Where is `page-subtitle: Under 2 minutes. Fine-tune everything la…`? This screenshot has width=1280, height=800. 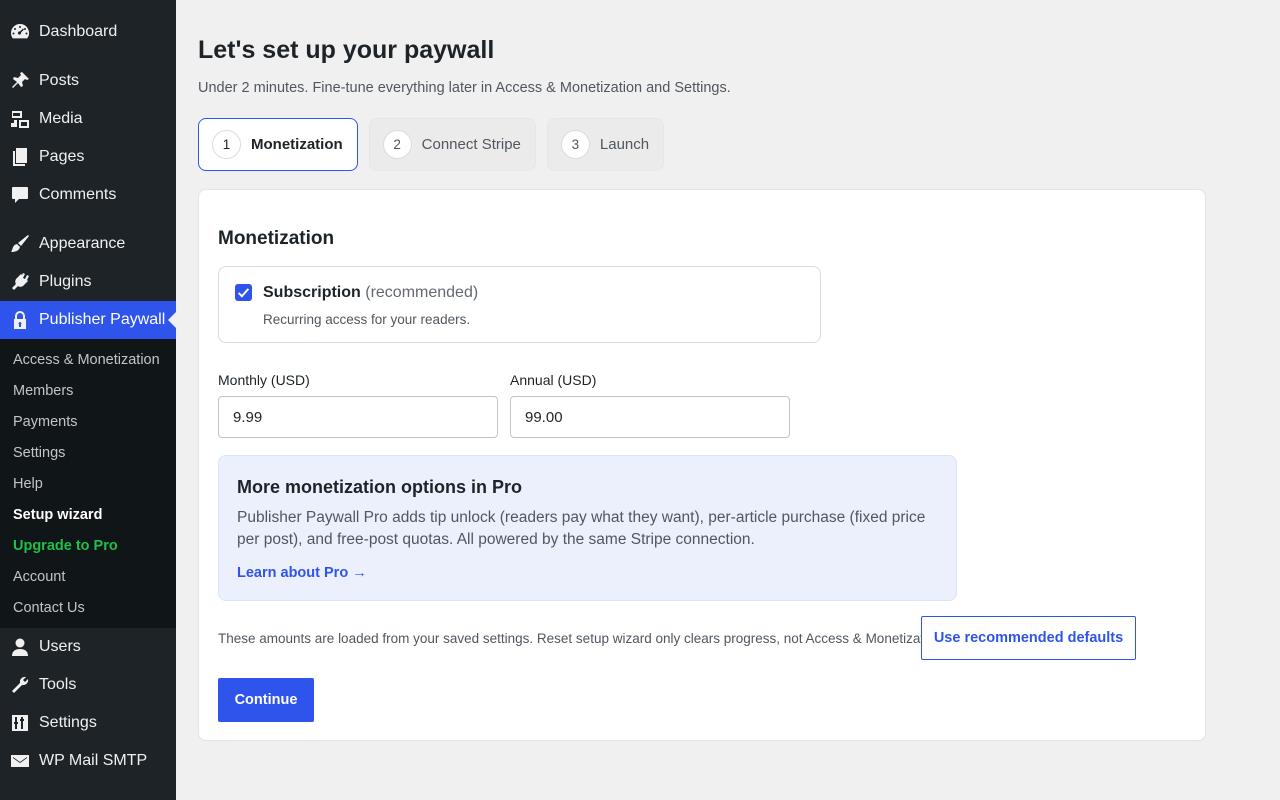
page-subtitle: Under 2 minutes. Fine-tune everything la… is located at coordinates (464, 88).